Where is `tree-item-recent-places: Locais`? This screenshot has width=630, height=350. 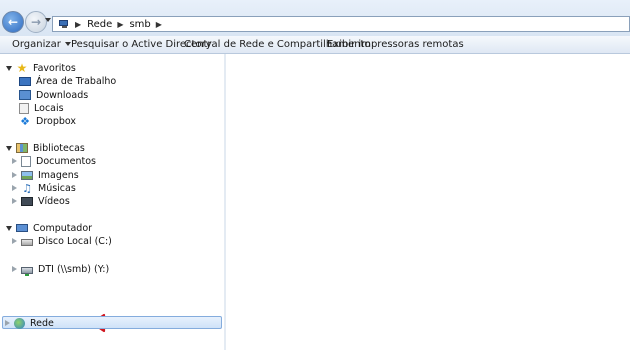 tree-item-recent-places: Locais is located at coordinates (41, 108).